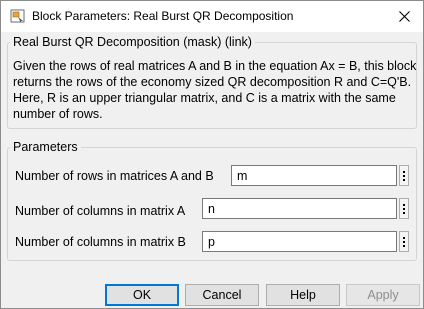  What do you see at coordinates (299, 208) in the screenshot?
I see `cols-a-input` at bounding box center [299, 208].